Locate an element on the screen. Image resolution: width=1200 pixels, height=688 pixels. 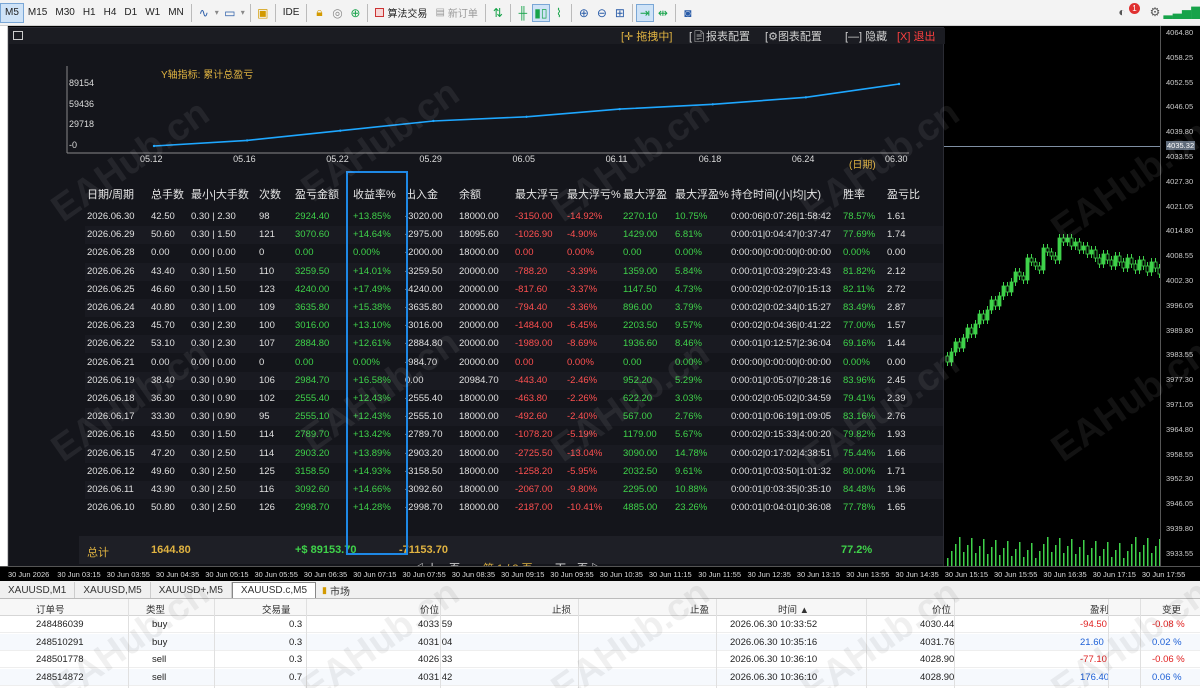
col-price: 价位 is located at coordinates (429, 609).